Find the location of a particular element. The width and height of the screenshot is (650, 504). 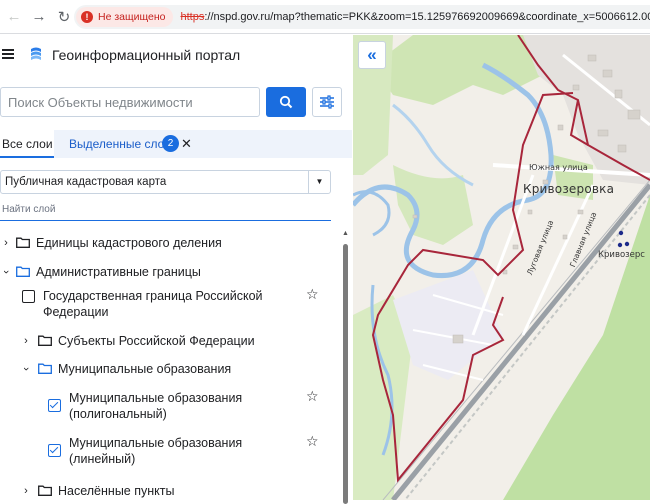

map-label-street-yuzhnaya: Южная улица is located at coordinates (558, 167).